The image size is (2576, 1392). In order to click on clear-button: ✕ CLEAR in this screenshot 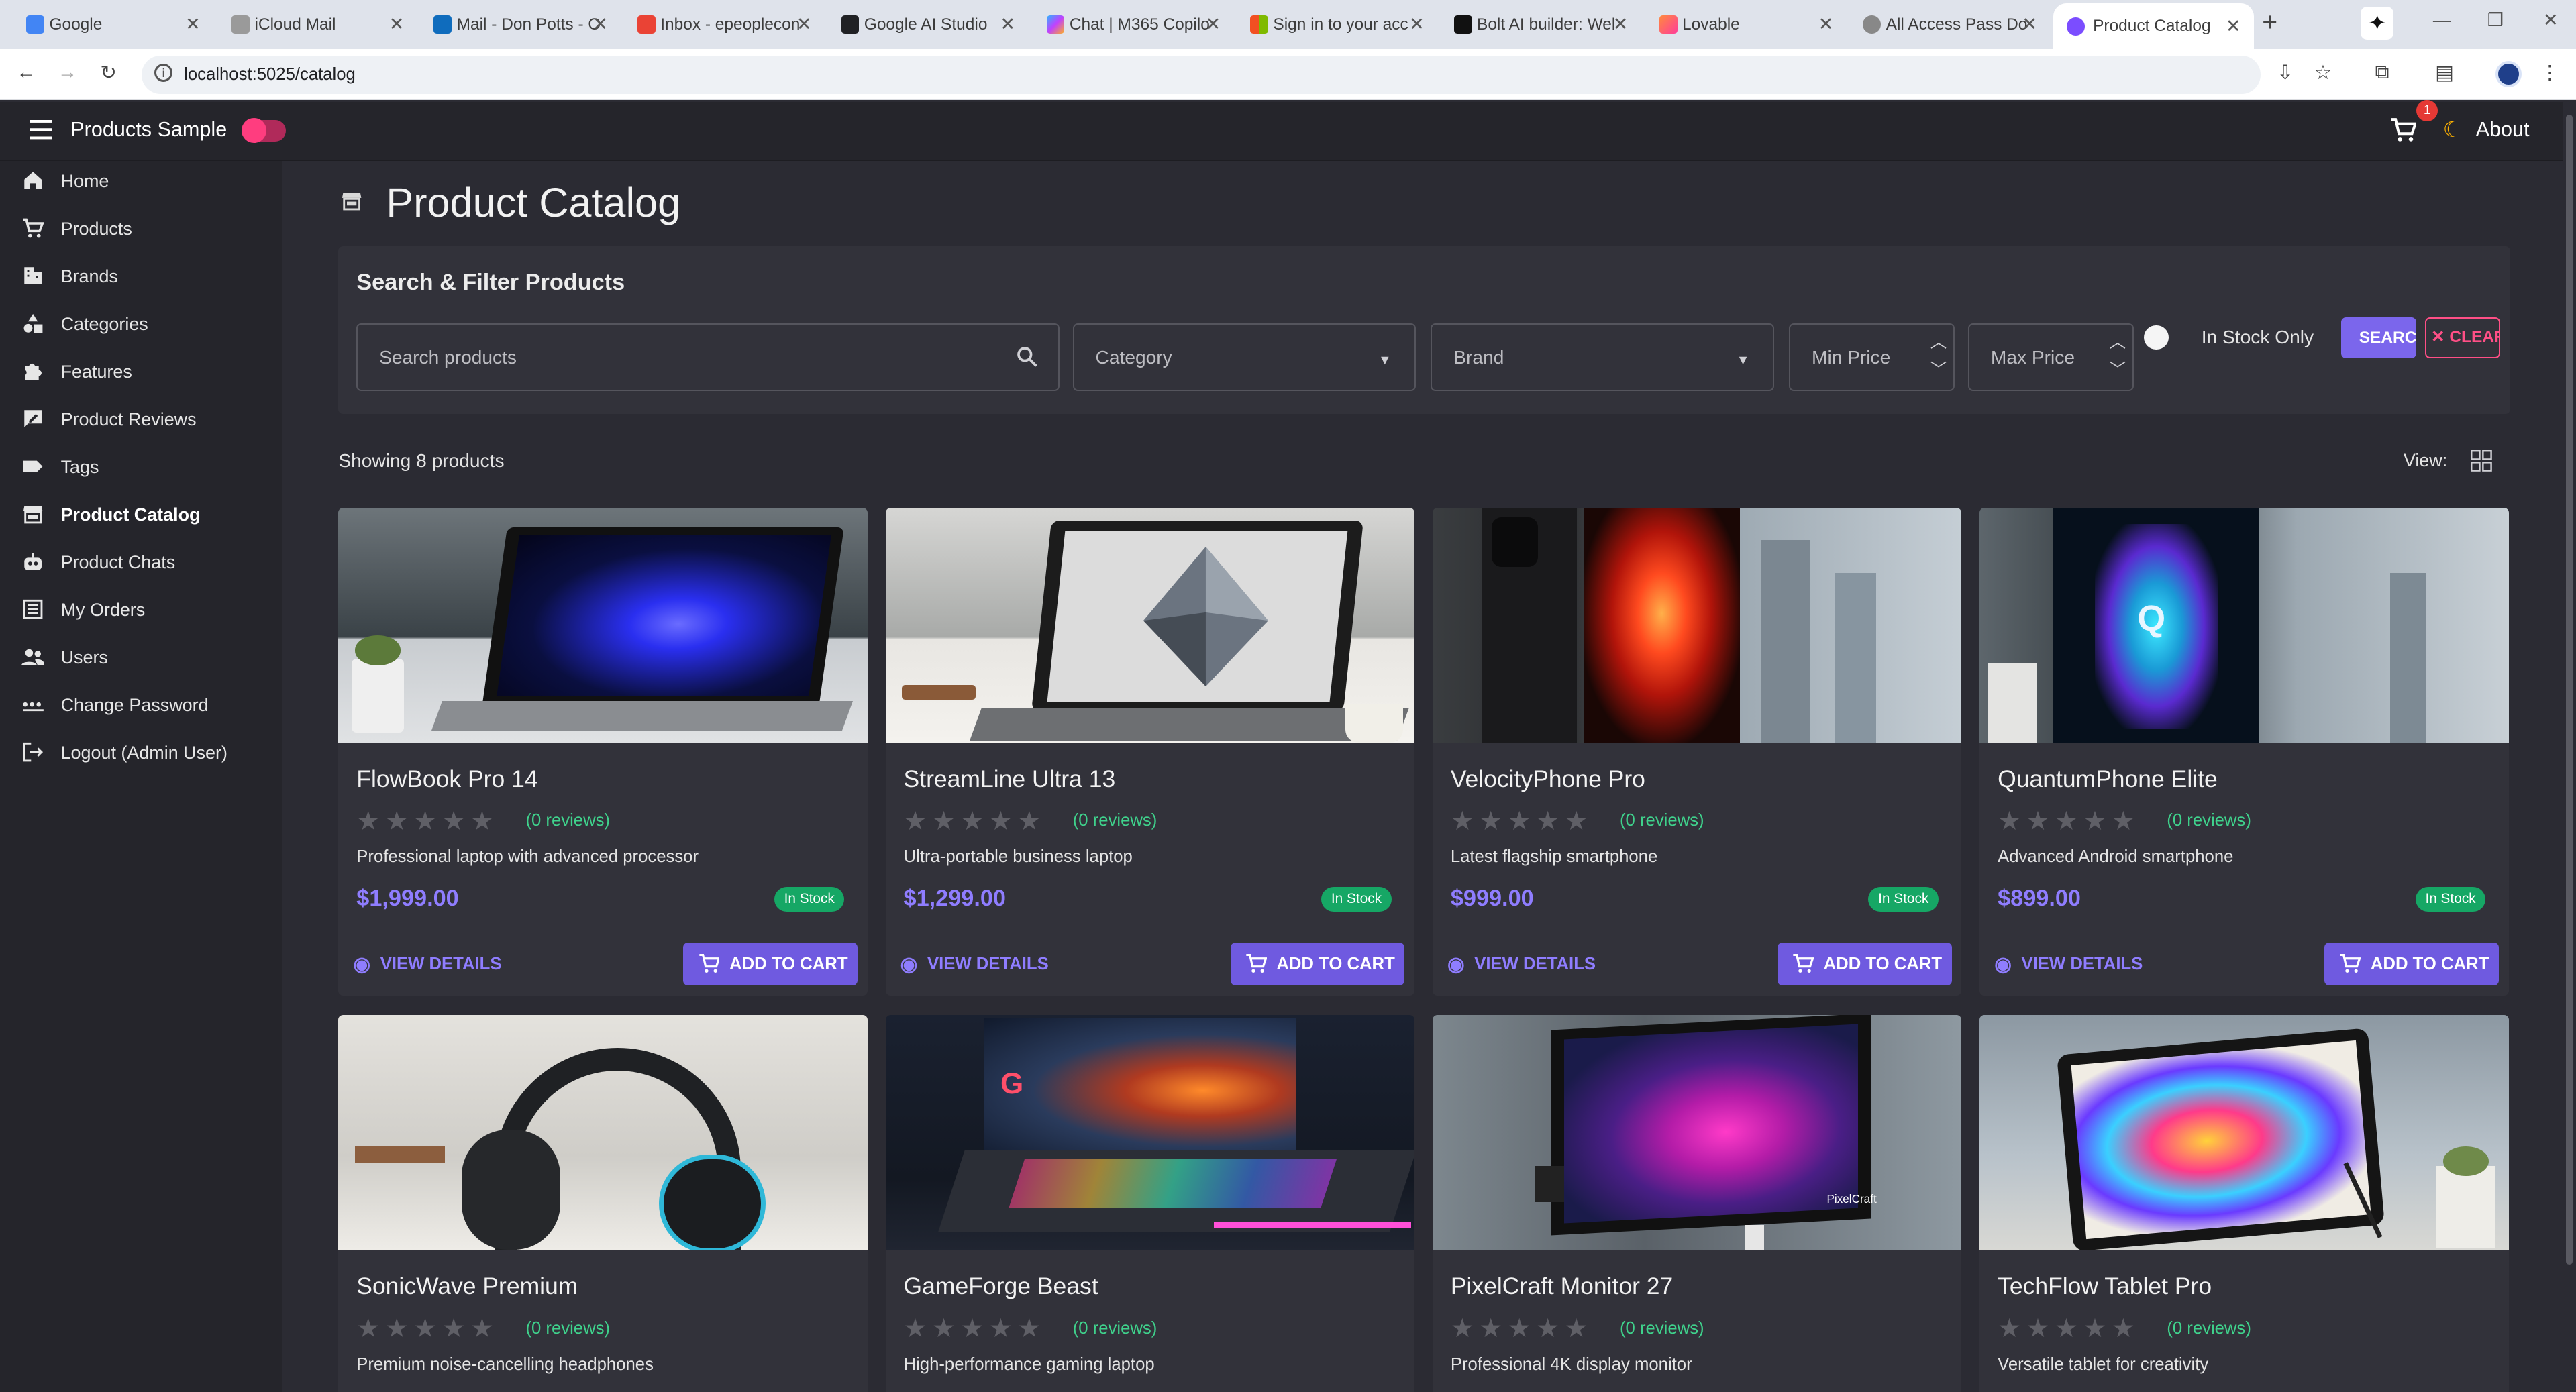, I will do `click(2462, 337)`.